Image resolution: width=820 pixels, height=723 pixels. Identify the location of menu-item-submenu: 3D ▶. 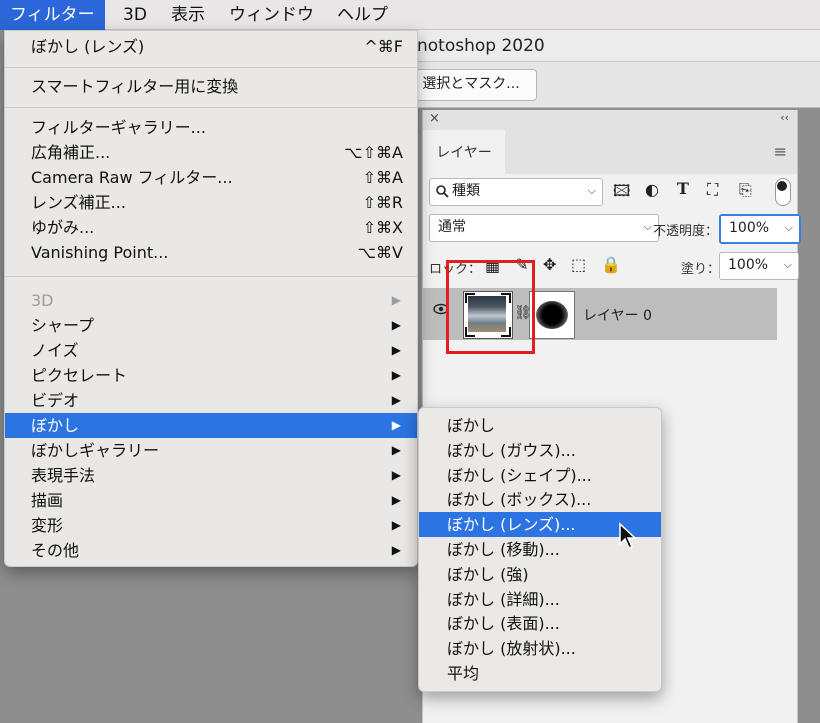
(211, 300).